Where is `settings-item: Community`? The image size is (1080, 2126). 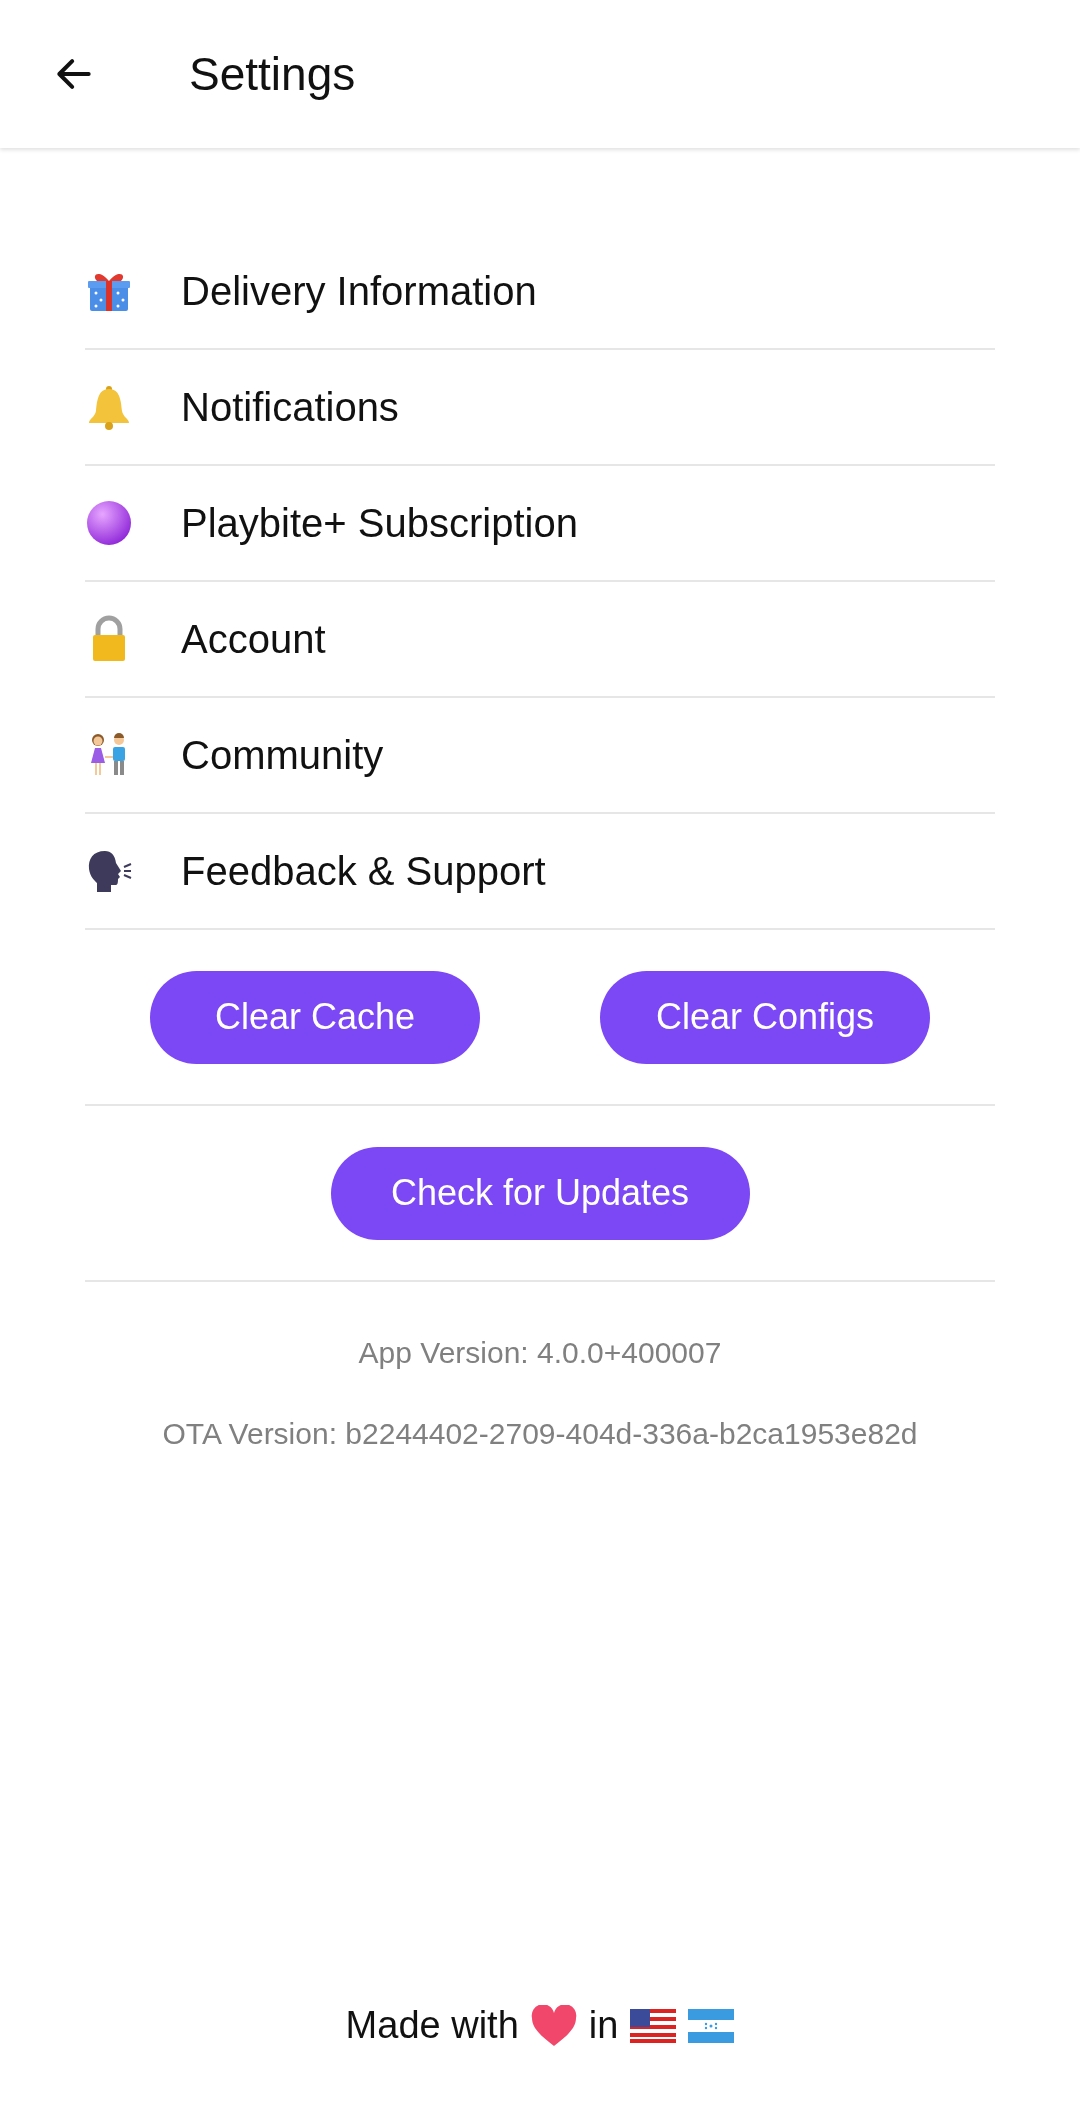
settings-item: Community is located at coordinates (540, 756).